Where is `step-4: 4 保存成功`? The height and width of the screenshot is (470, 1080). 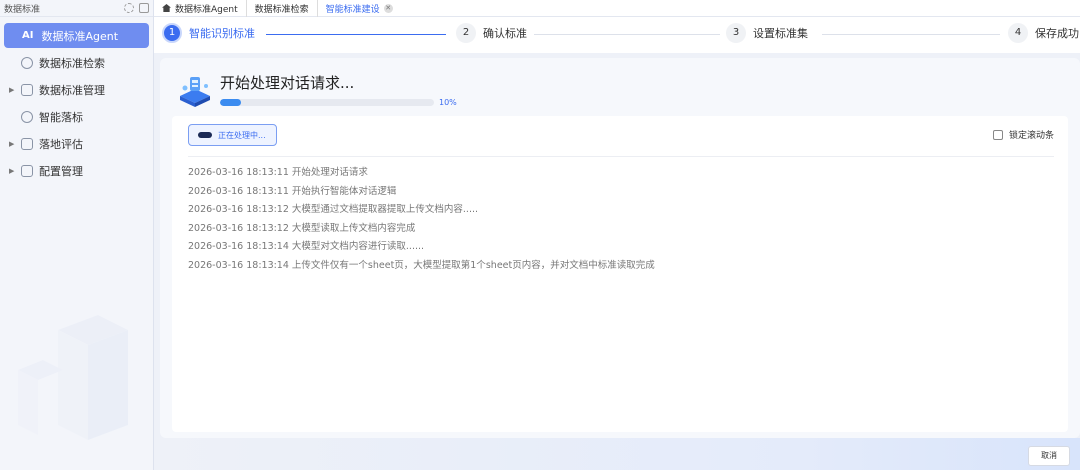
step-4: 4 保存成功 is located at coordinates (1043, 33).